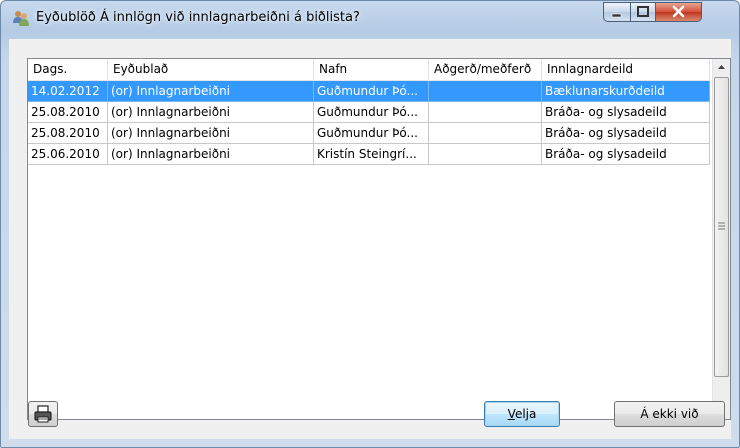 This screenshot has height=448, width=740. I want to click on not-applicable-button: Á ekki við, so click(669, 414).